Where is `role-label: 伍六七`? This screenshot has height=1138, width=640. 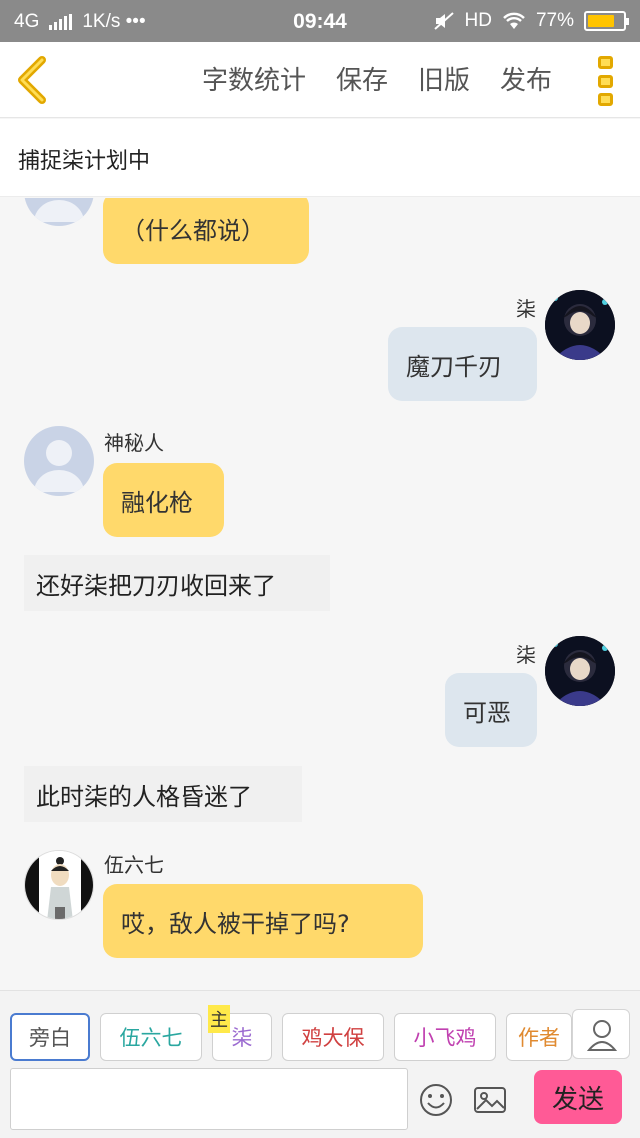 role-label: 伍六七 is located at coordinates (151, 1038).